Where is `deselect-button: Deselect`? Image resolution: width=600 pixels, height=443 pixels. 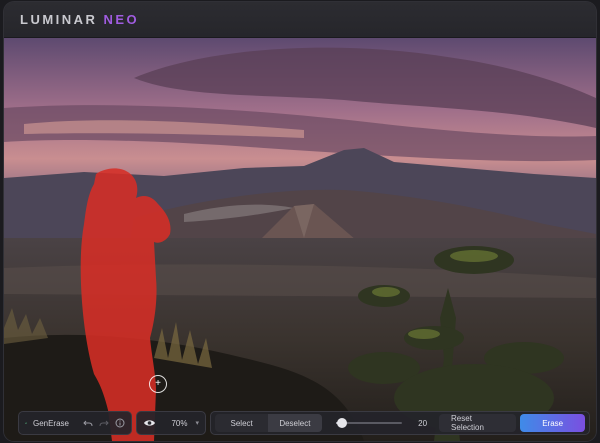 deselect-button: Deselect is located at coordinates (295, 423).